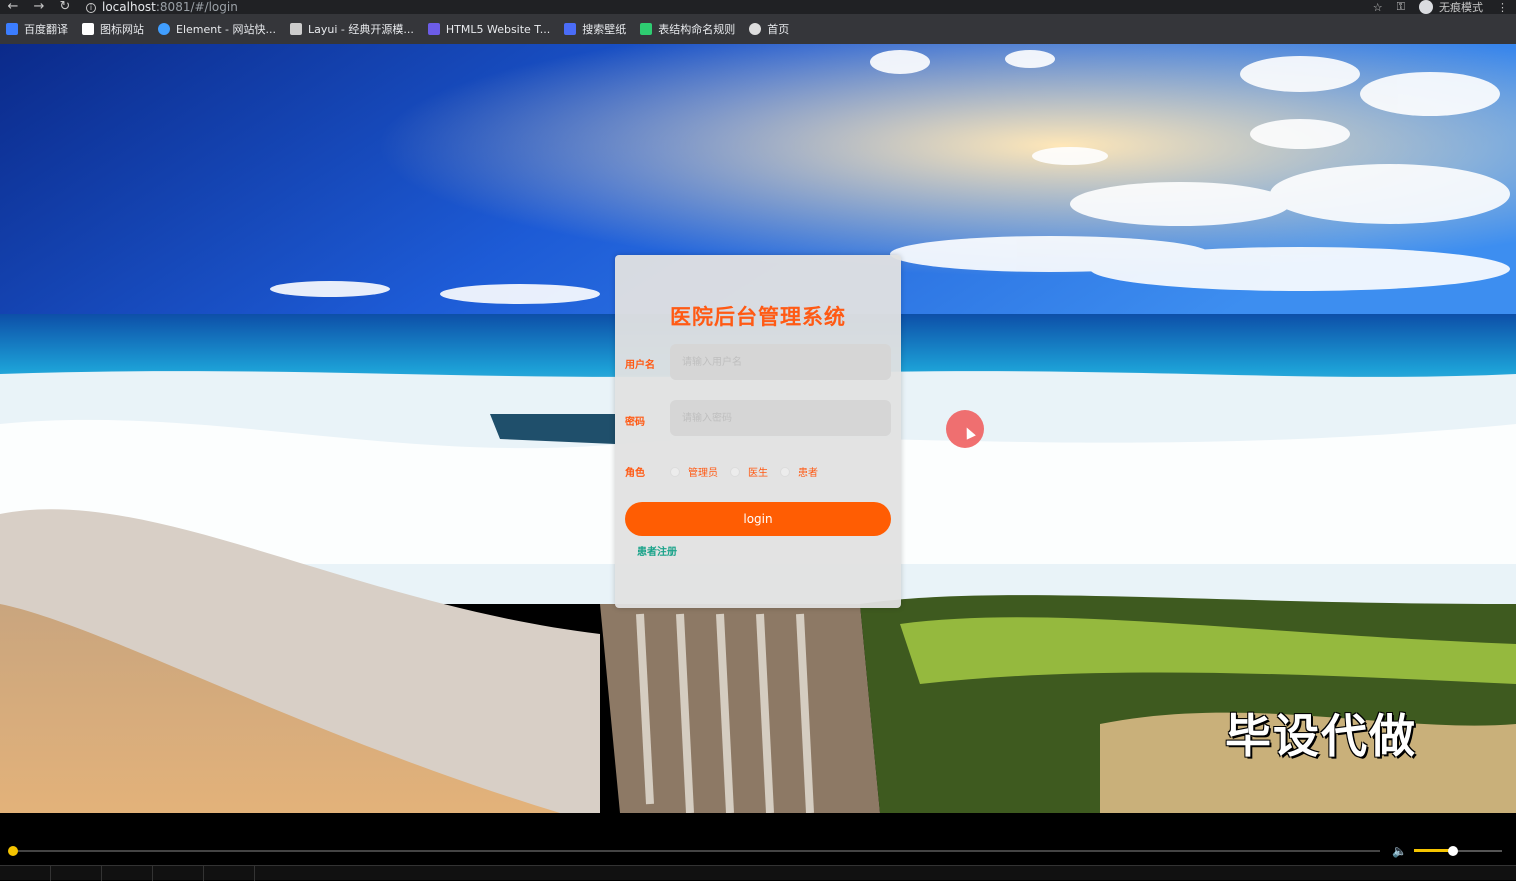 The width and height of the screenshot is (1516, 881). I want to click on role-option-label: 患者, so click(808, 473).